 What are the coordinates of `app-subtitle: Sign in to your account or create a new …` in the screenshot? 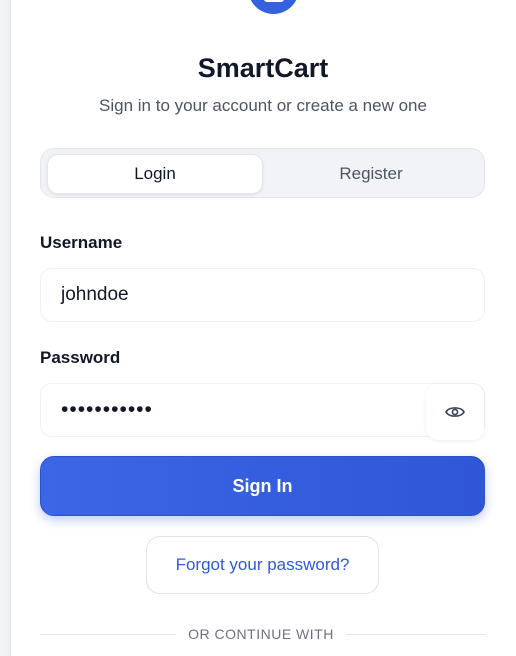 It's located at (263, 105).